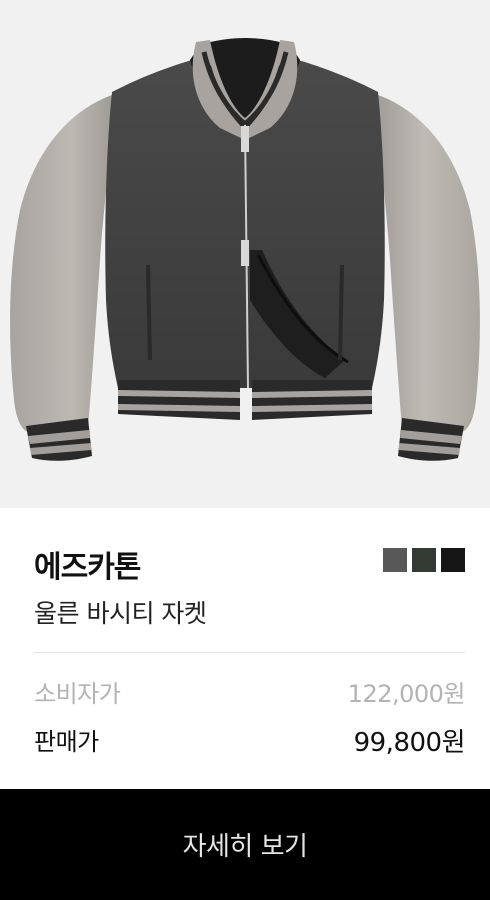 This screenshot has height=900, width=490. I want to click on sale-price-value: 99,800원, so click(409, 743).